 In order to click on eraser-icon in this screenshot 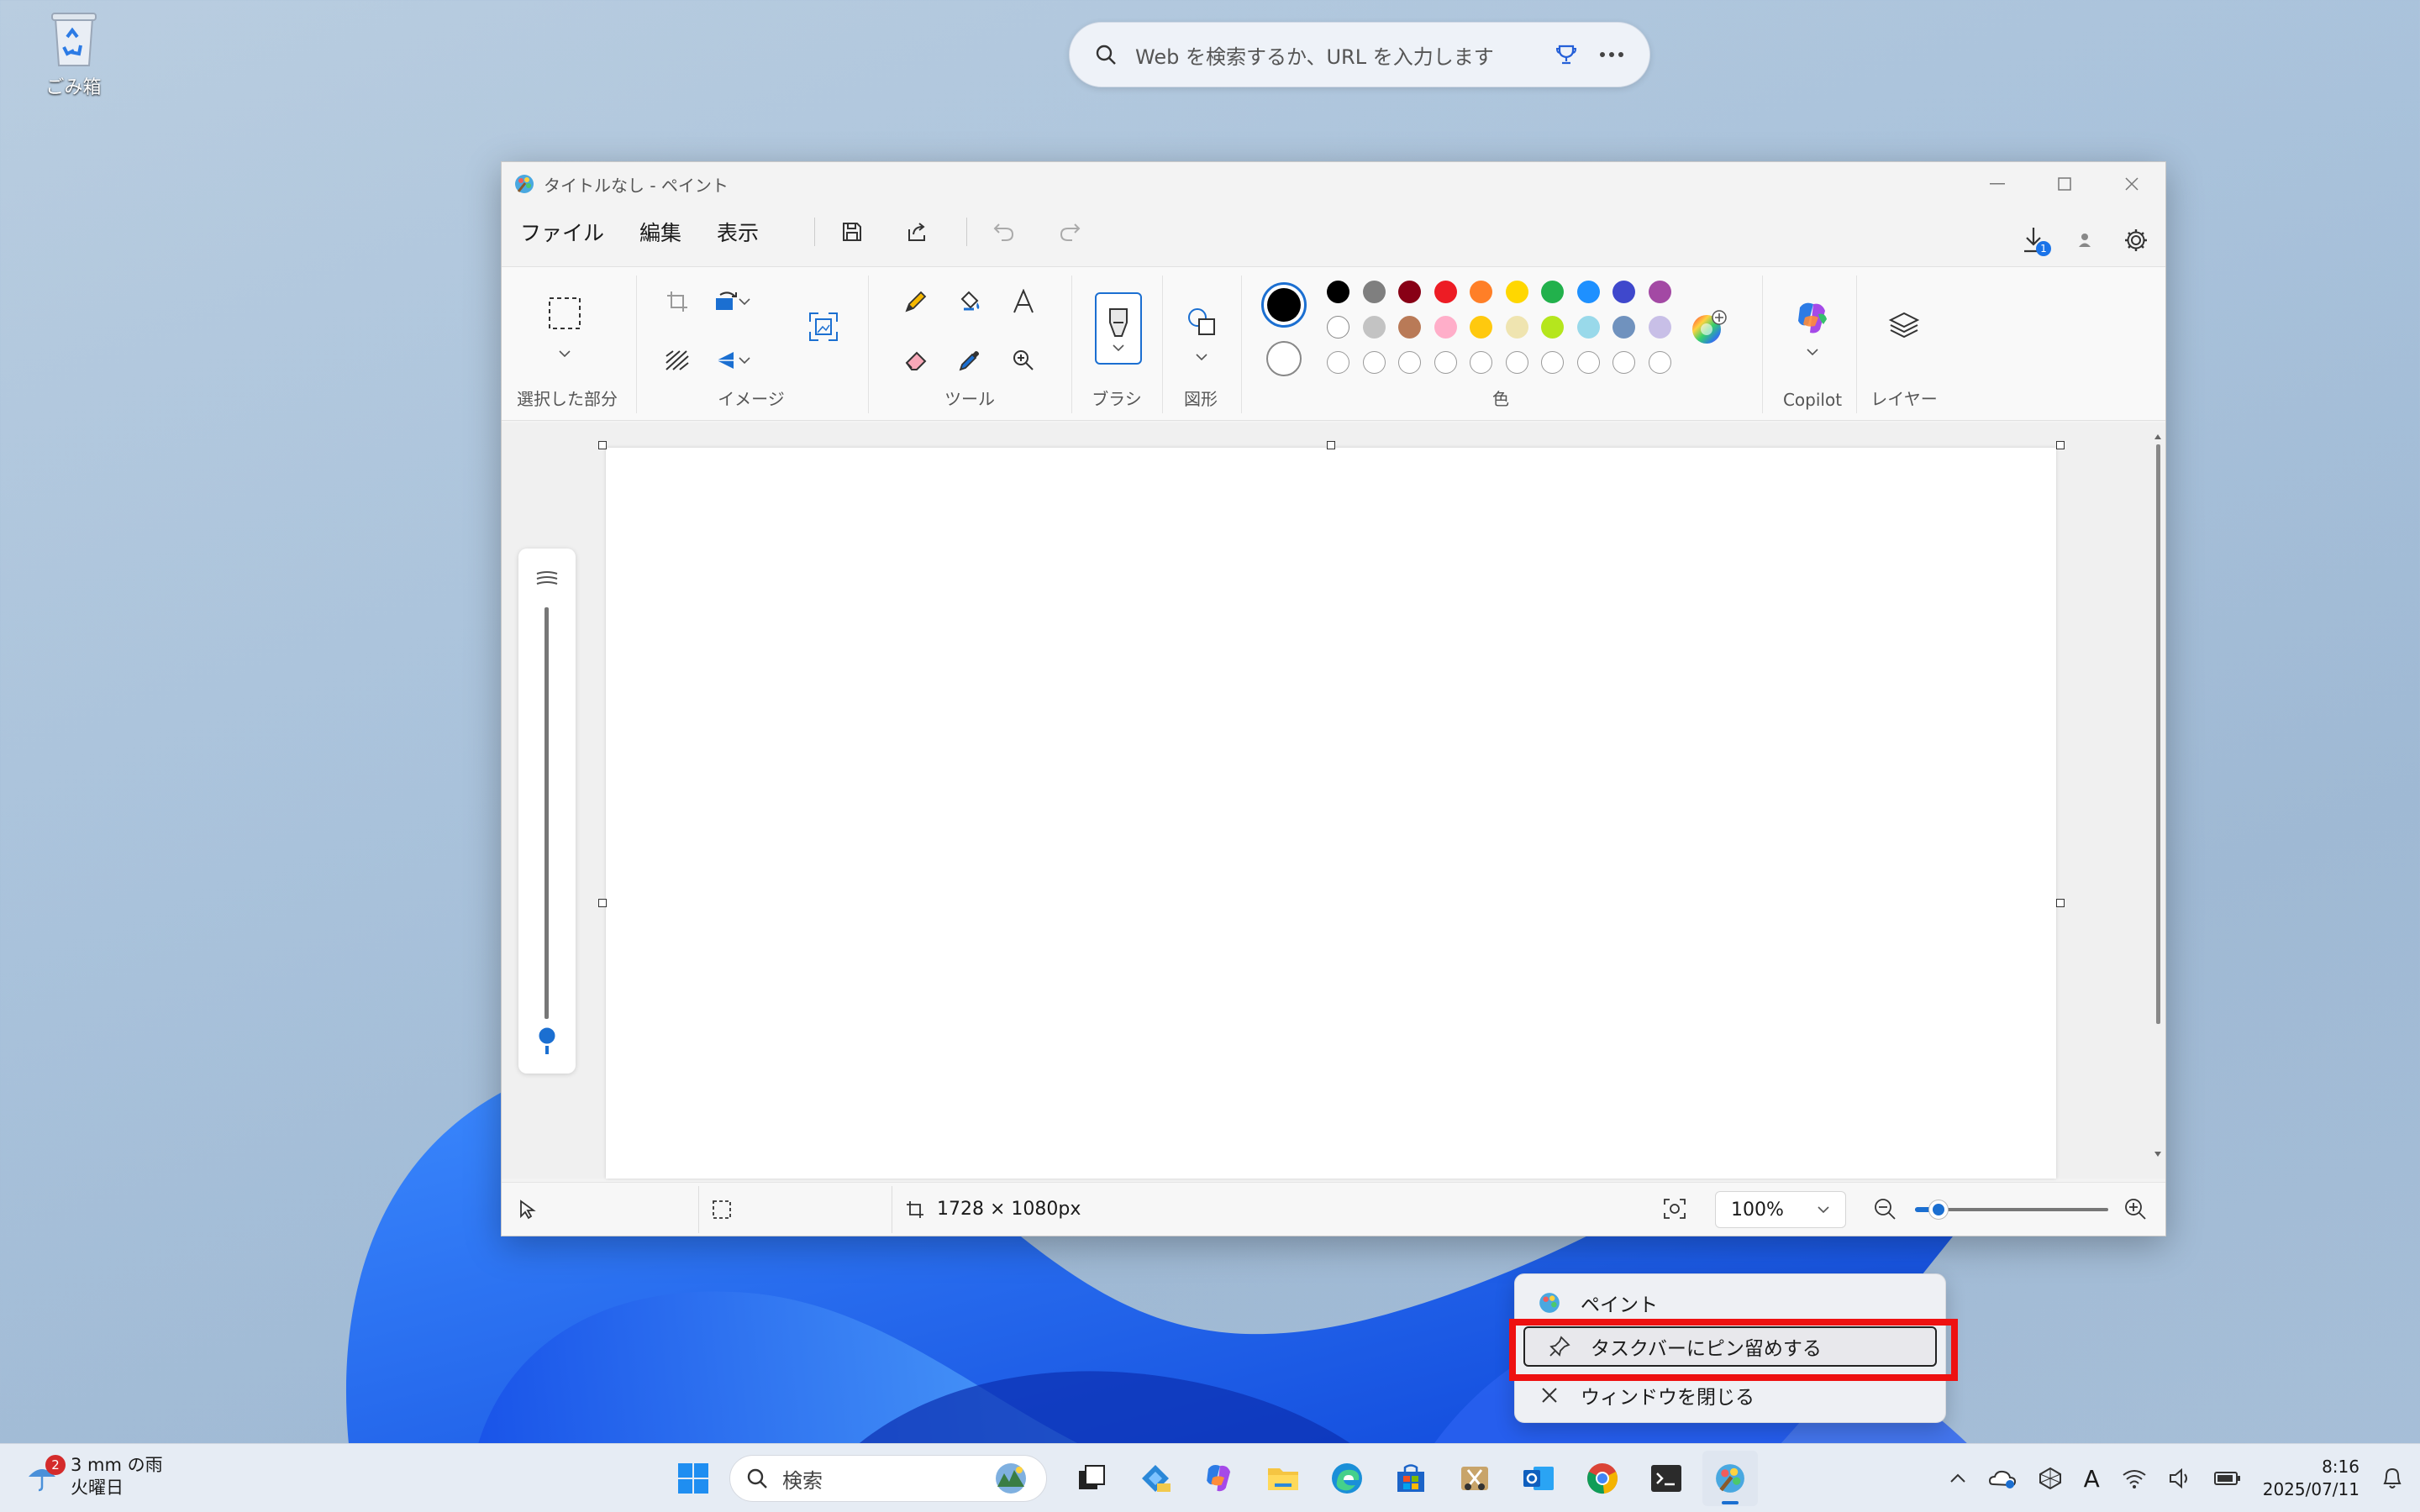, I will do `click(916, 360)`.